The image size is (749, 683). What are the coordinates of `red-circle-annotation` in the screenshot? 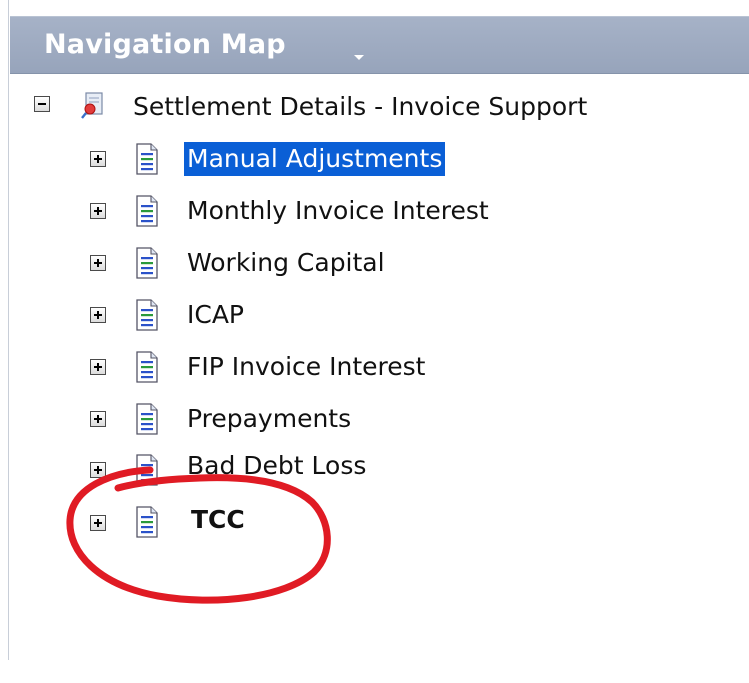 It's located at (198, 535).